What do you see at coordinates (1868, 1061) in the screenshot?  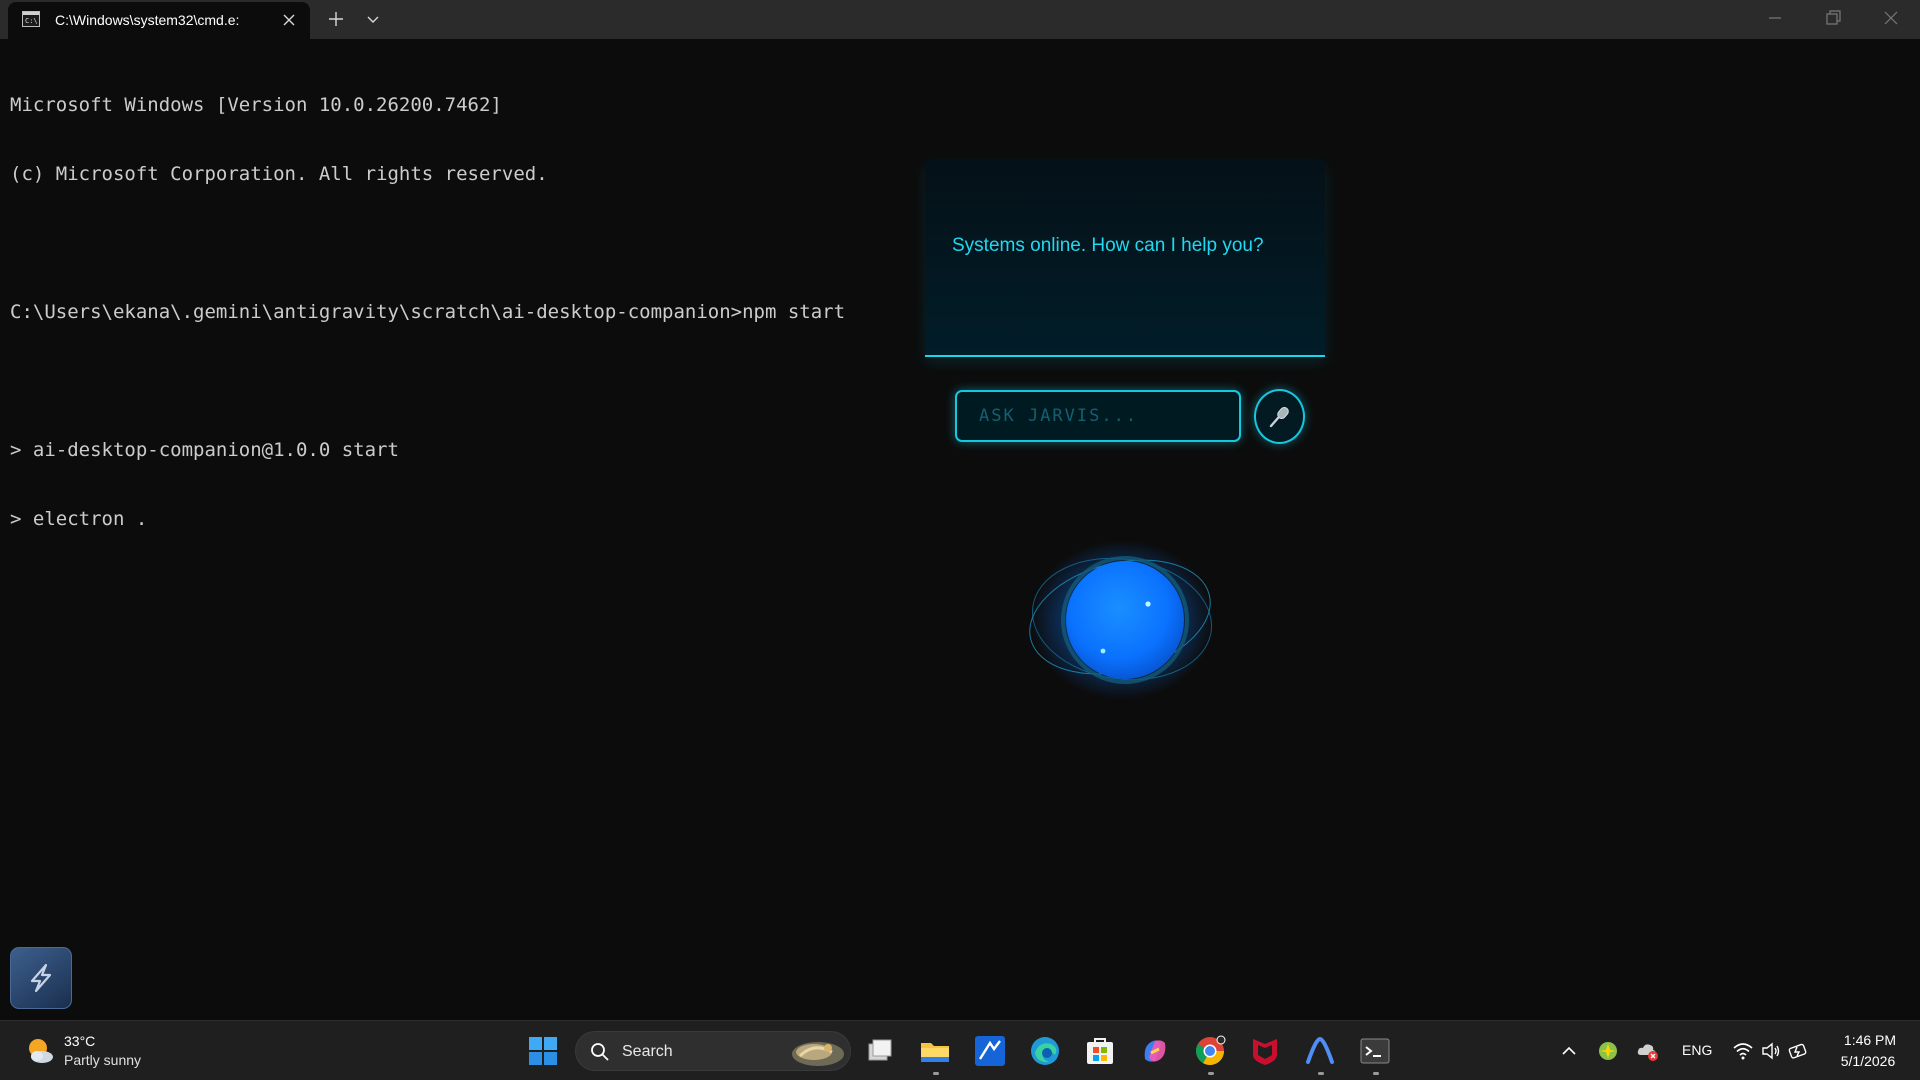 I see `clock-date: 5/1/2026` at bounding box center [1868, 1061].